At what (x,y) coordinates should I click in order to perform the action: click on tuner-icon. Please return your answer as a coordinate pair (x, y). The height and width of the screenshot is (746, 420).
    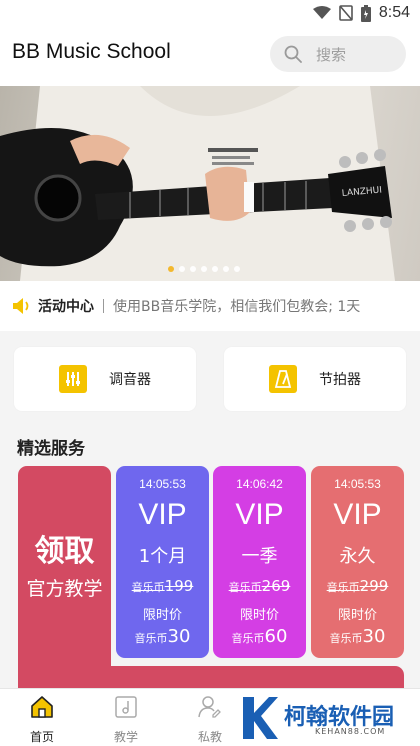
    Looking at the image, I should click on (73, 379).